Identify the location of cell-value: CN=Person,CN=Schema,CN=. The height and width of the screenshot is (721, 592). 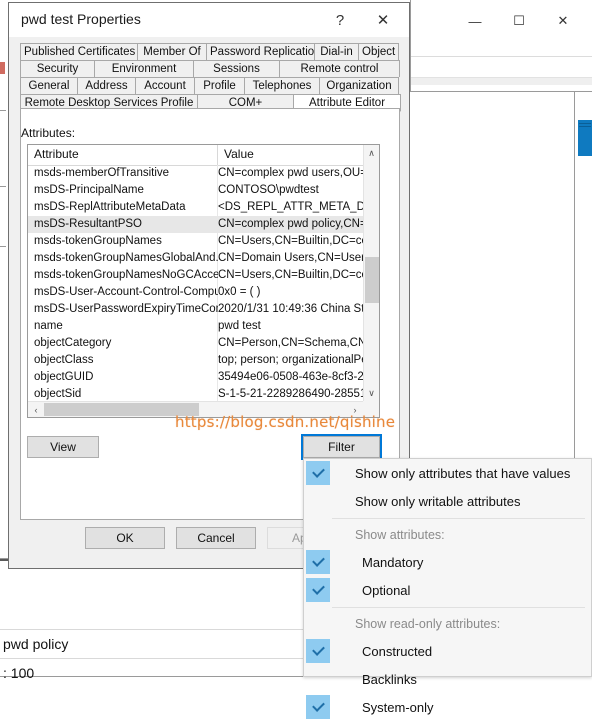
(290, 343).